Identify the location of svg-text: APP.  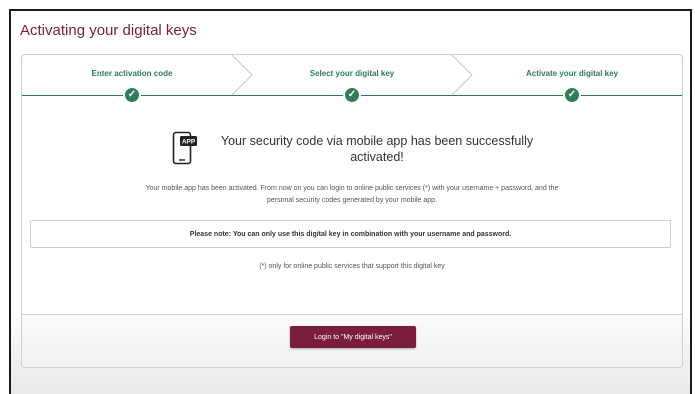
(189, 142).